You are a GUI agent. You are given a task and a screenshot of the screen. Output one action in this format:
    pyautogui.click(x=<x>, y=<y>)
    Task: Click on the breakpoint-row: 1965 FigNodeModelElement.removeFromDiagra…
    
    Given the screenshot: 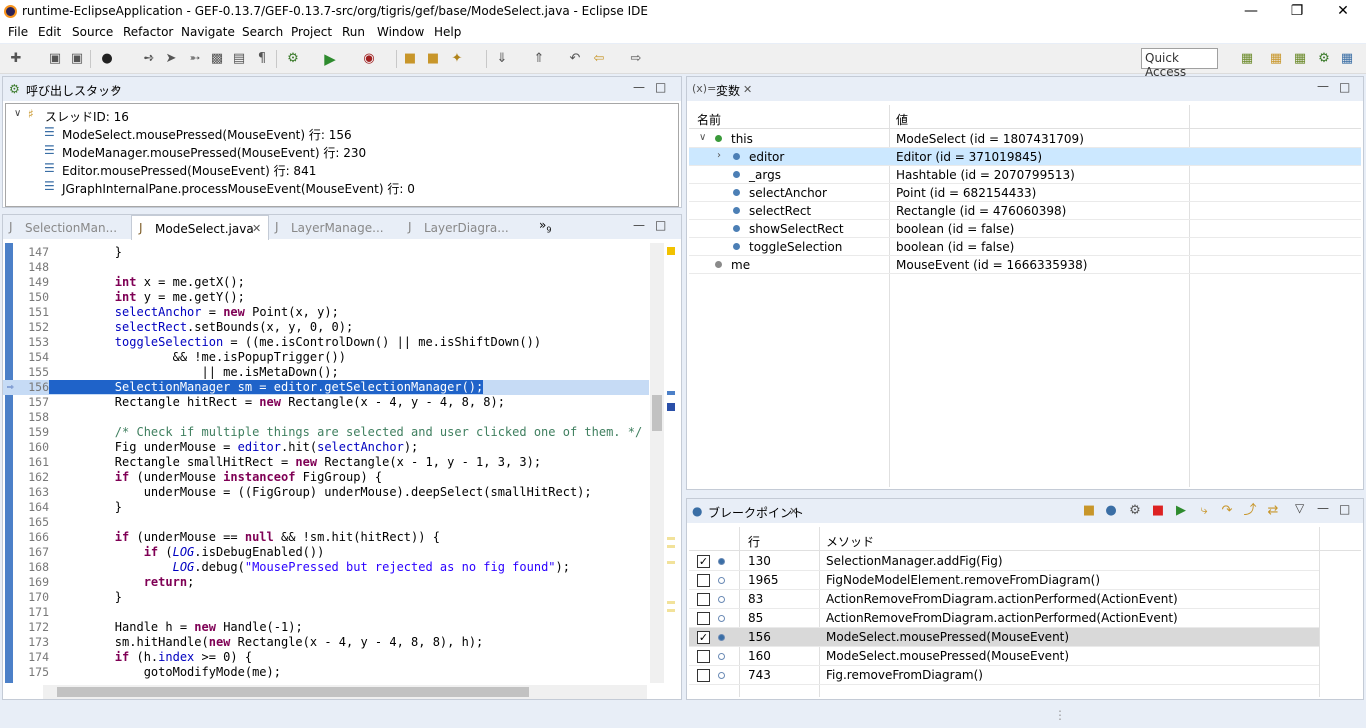 What is the action you would take?
    pyautogui.click(x=1004, y=580)
    